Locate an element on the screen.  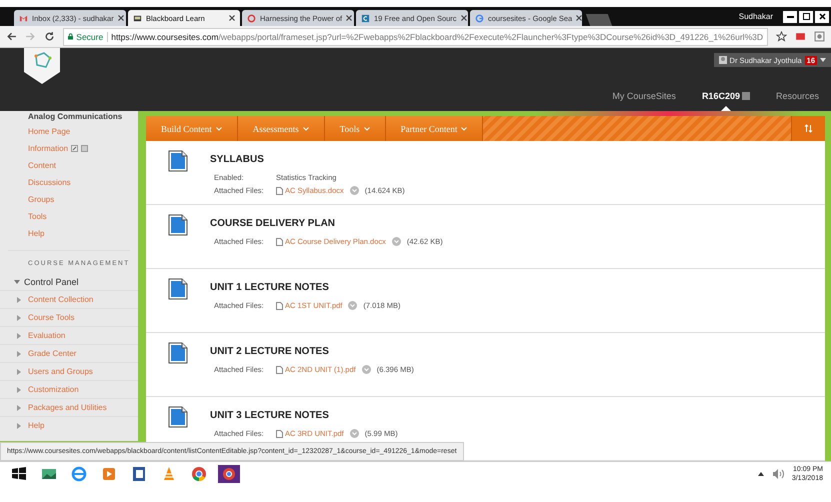
course-title: Analog Communications is located at coordinates (75, 117).